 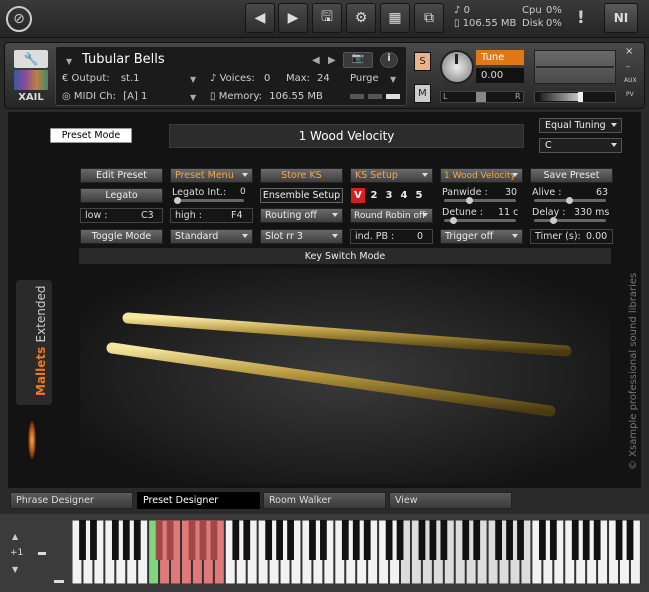 What do you see at coordinates (301, 175) in the screenshot?
I see `store-ks-button: Store KS` at bounding box center [301, 175].